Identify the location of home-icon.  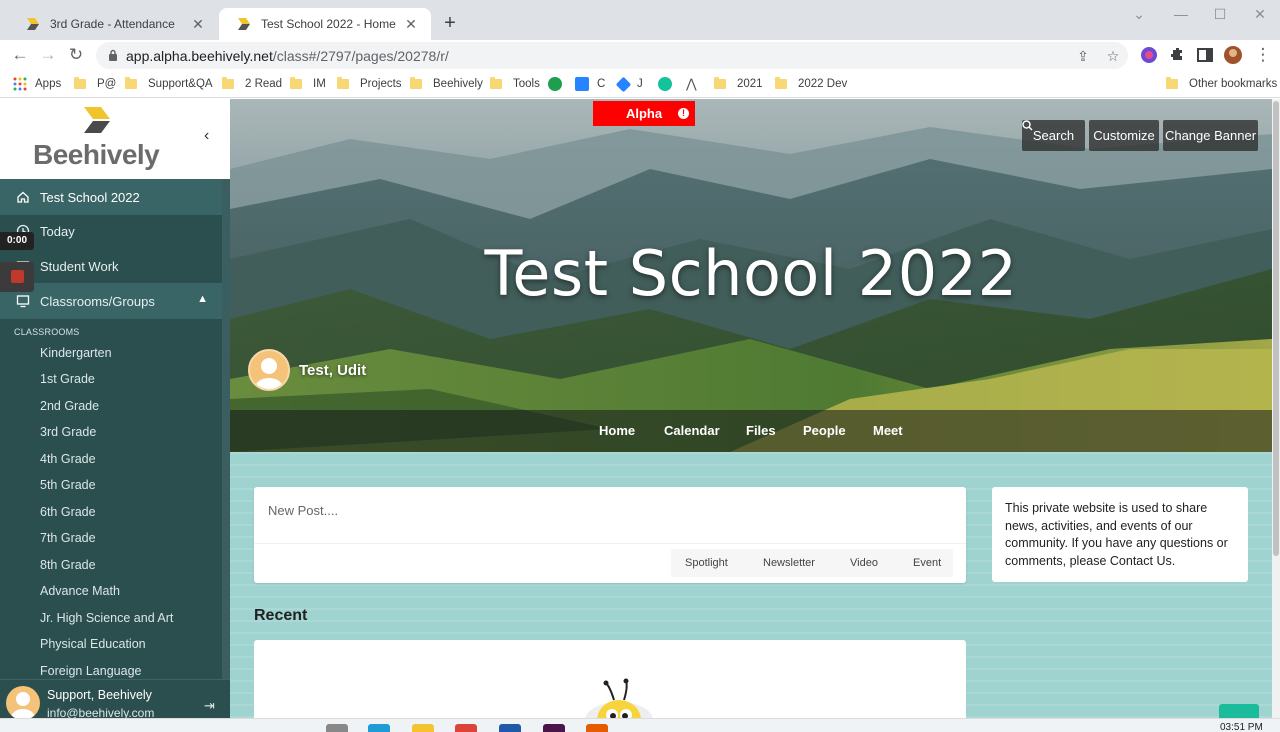
(23, 197).